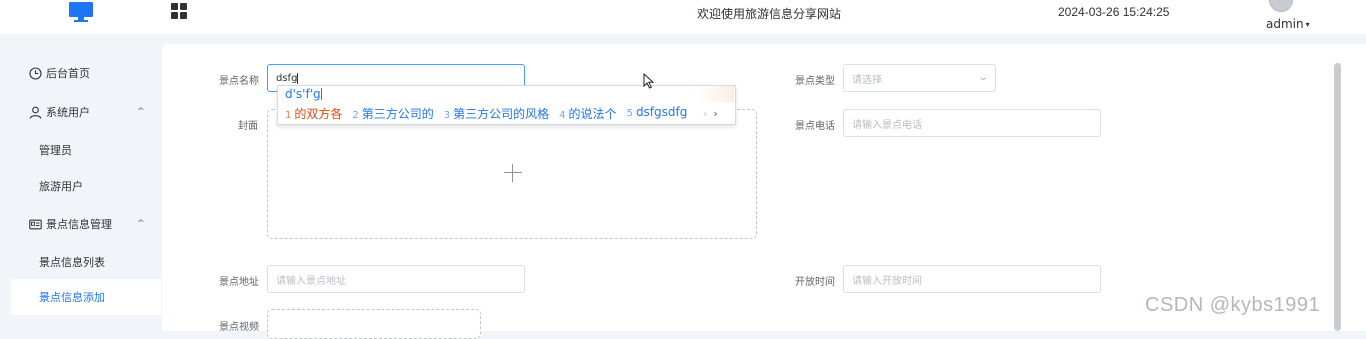 This screenshot has width=1366, height=339. I want to click on open-time-label: 开放时间, so click(815, 282).